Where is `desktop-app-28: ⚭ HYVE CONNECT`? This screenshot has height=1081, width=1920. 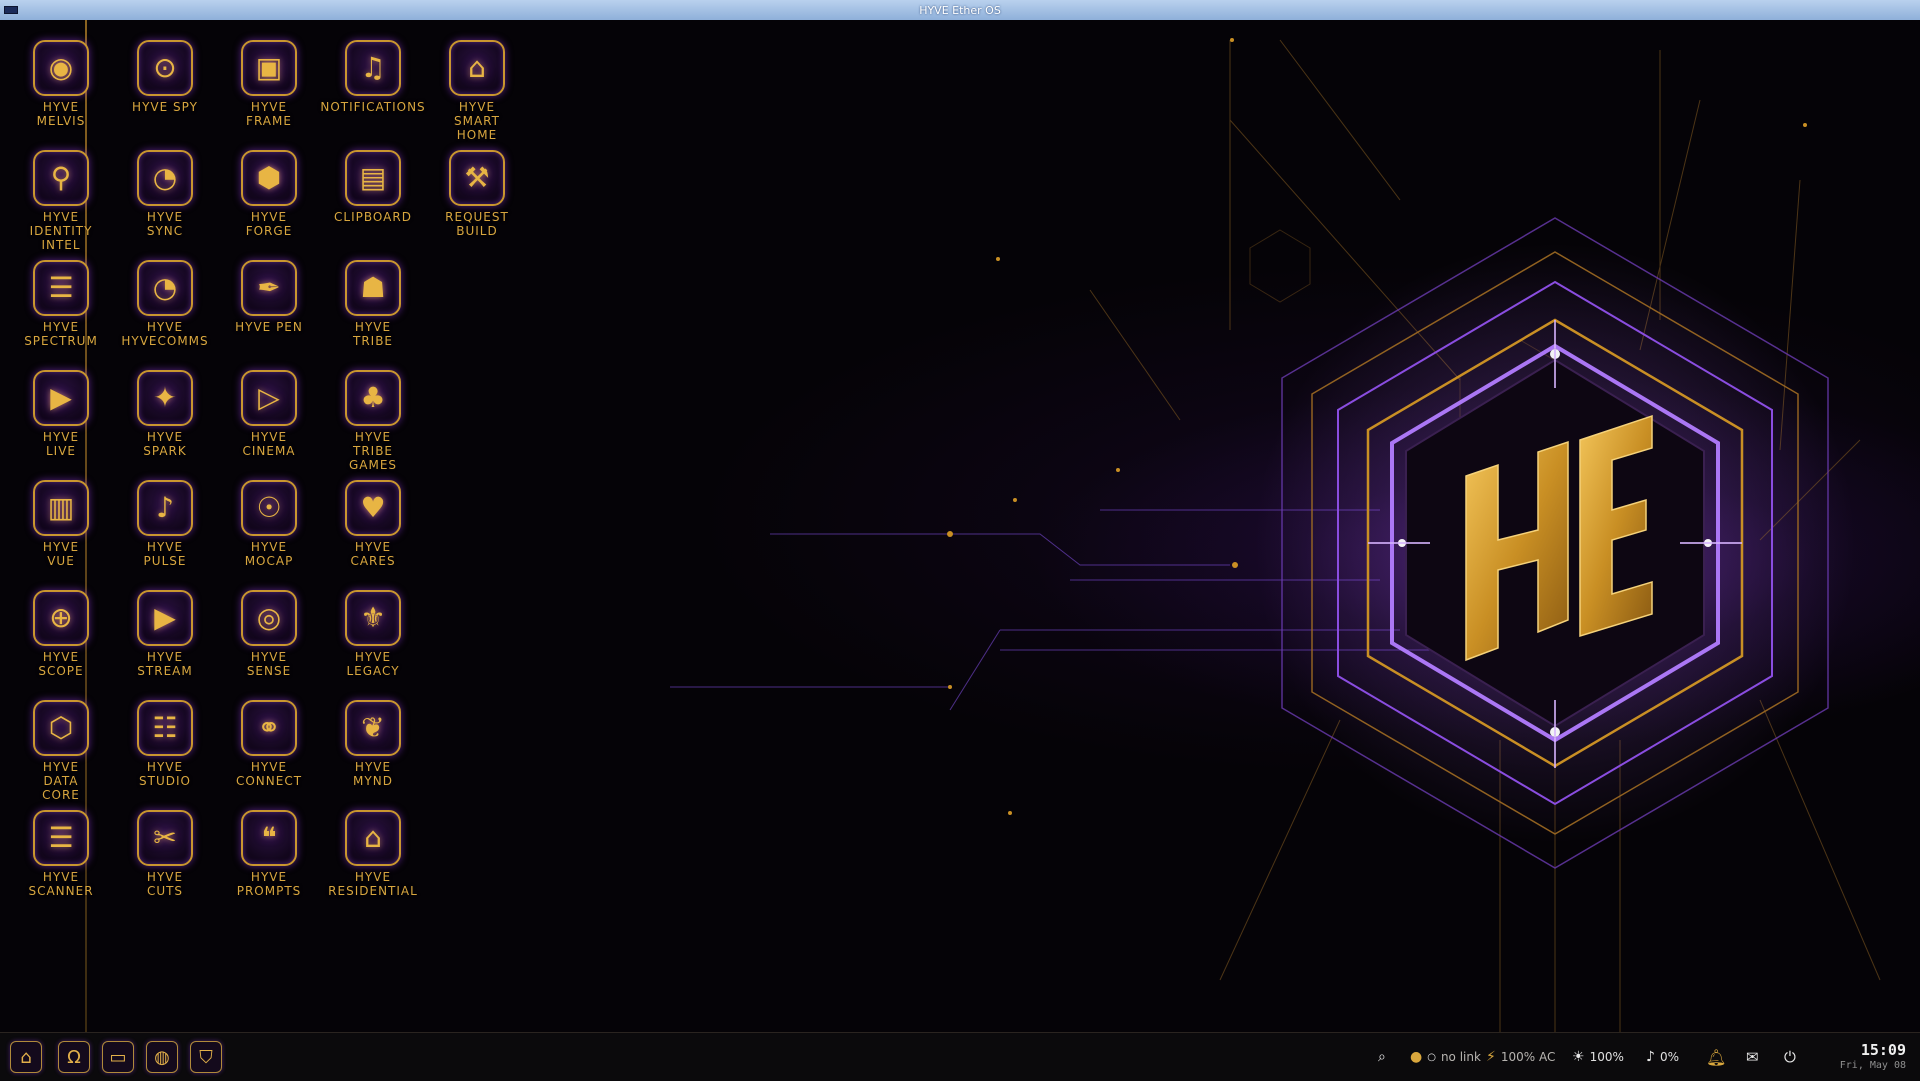 desktop-app-28: ⚭ HYVE CONNECT is located at coordinates (269, 744).